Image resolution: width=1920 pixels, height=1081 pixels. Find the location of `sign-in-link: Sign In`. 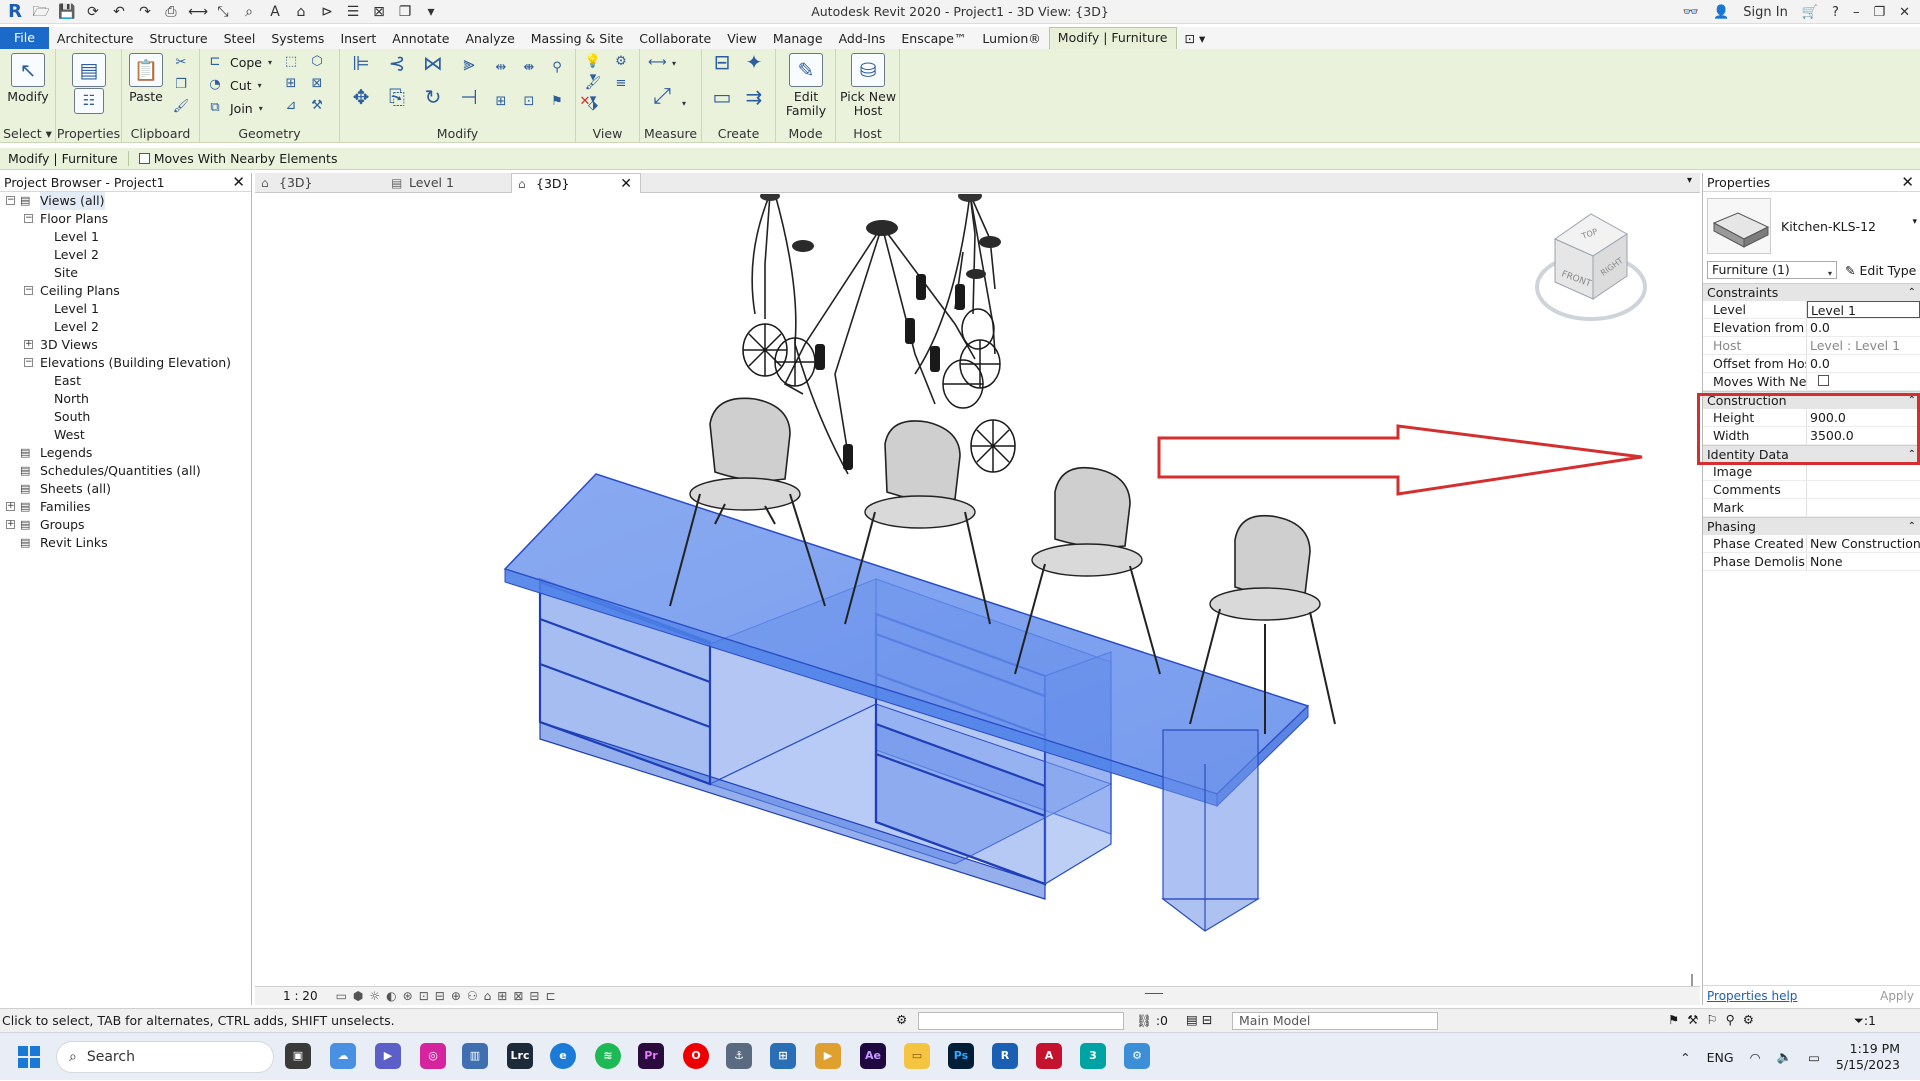

sign-in-link: Sign In is located at coordinates (1765, 12).